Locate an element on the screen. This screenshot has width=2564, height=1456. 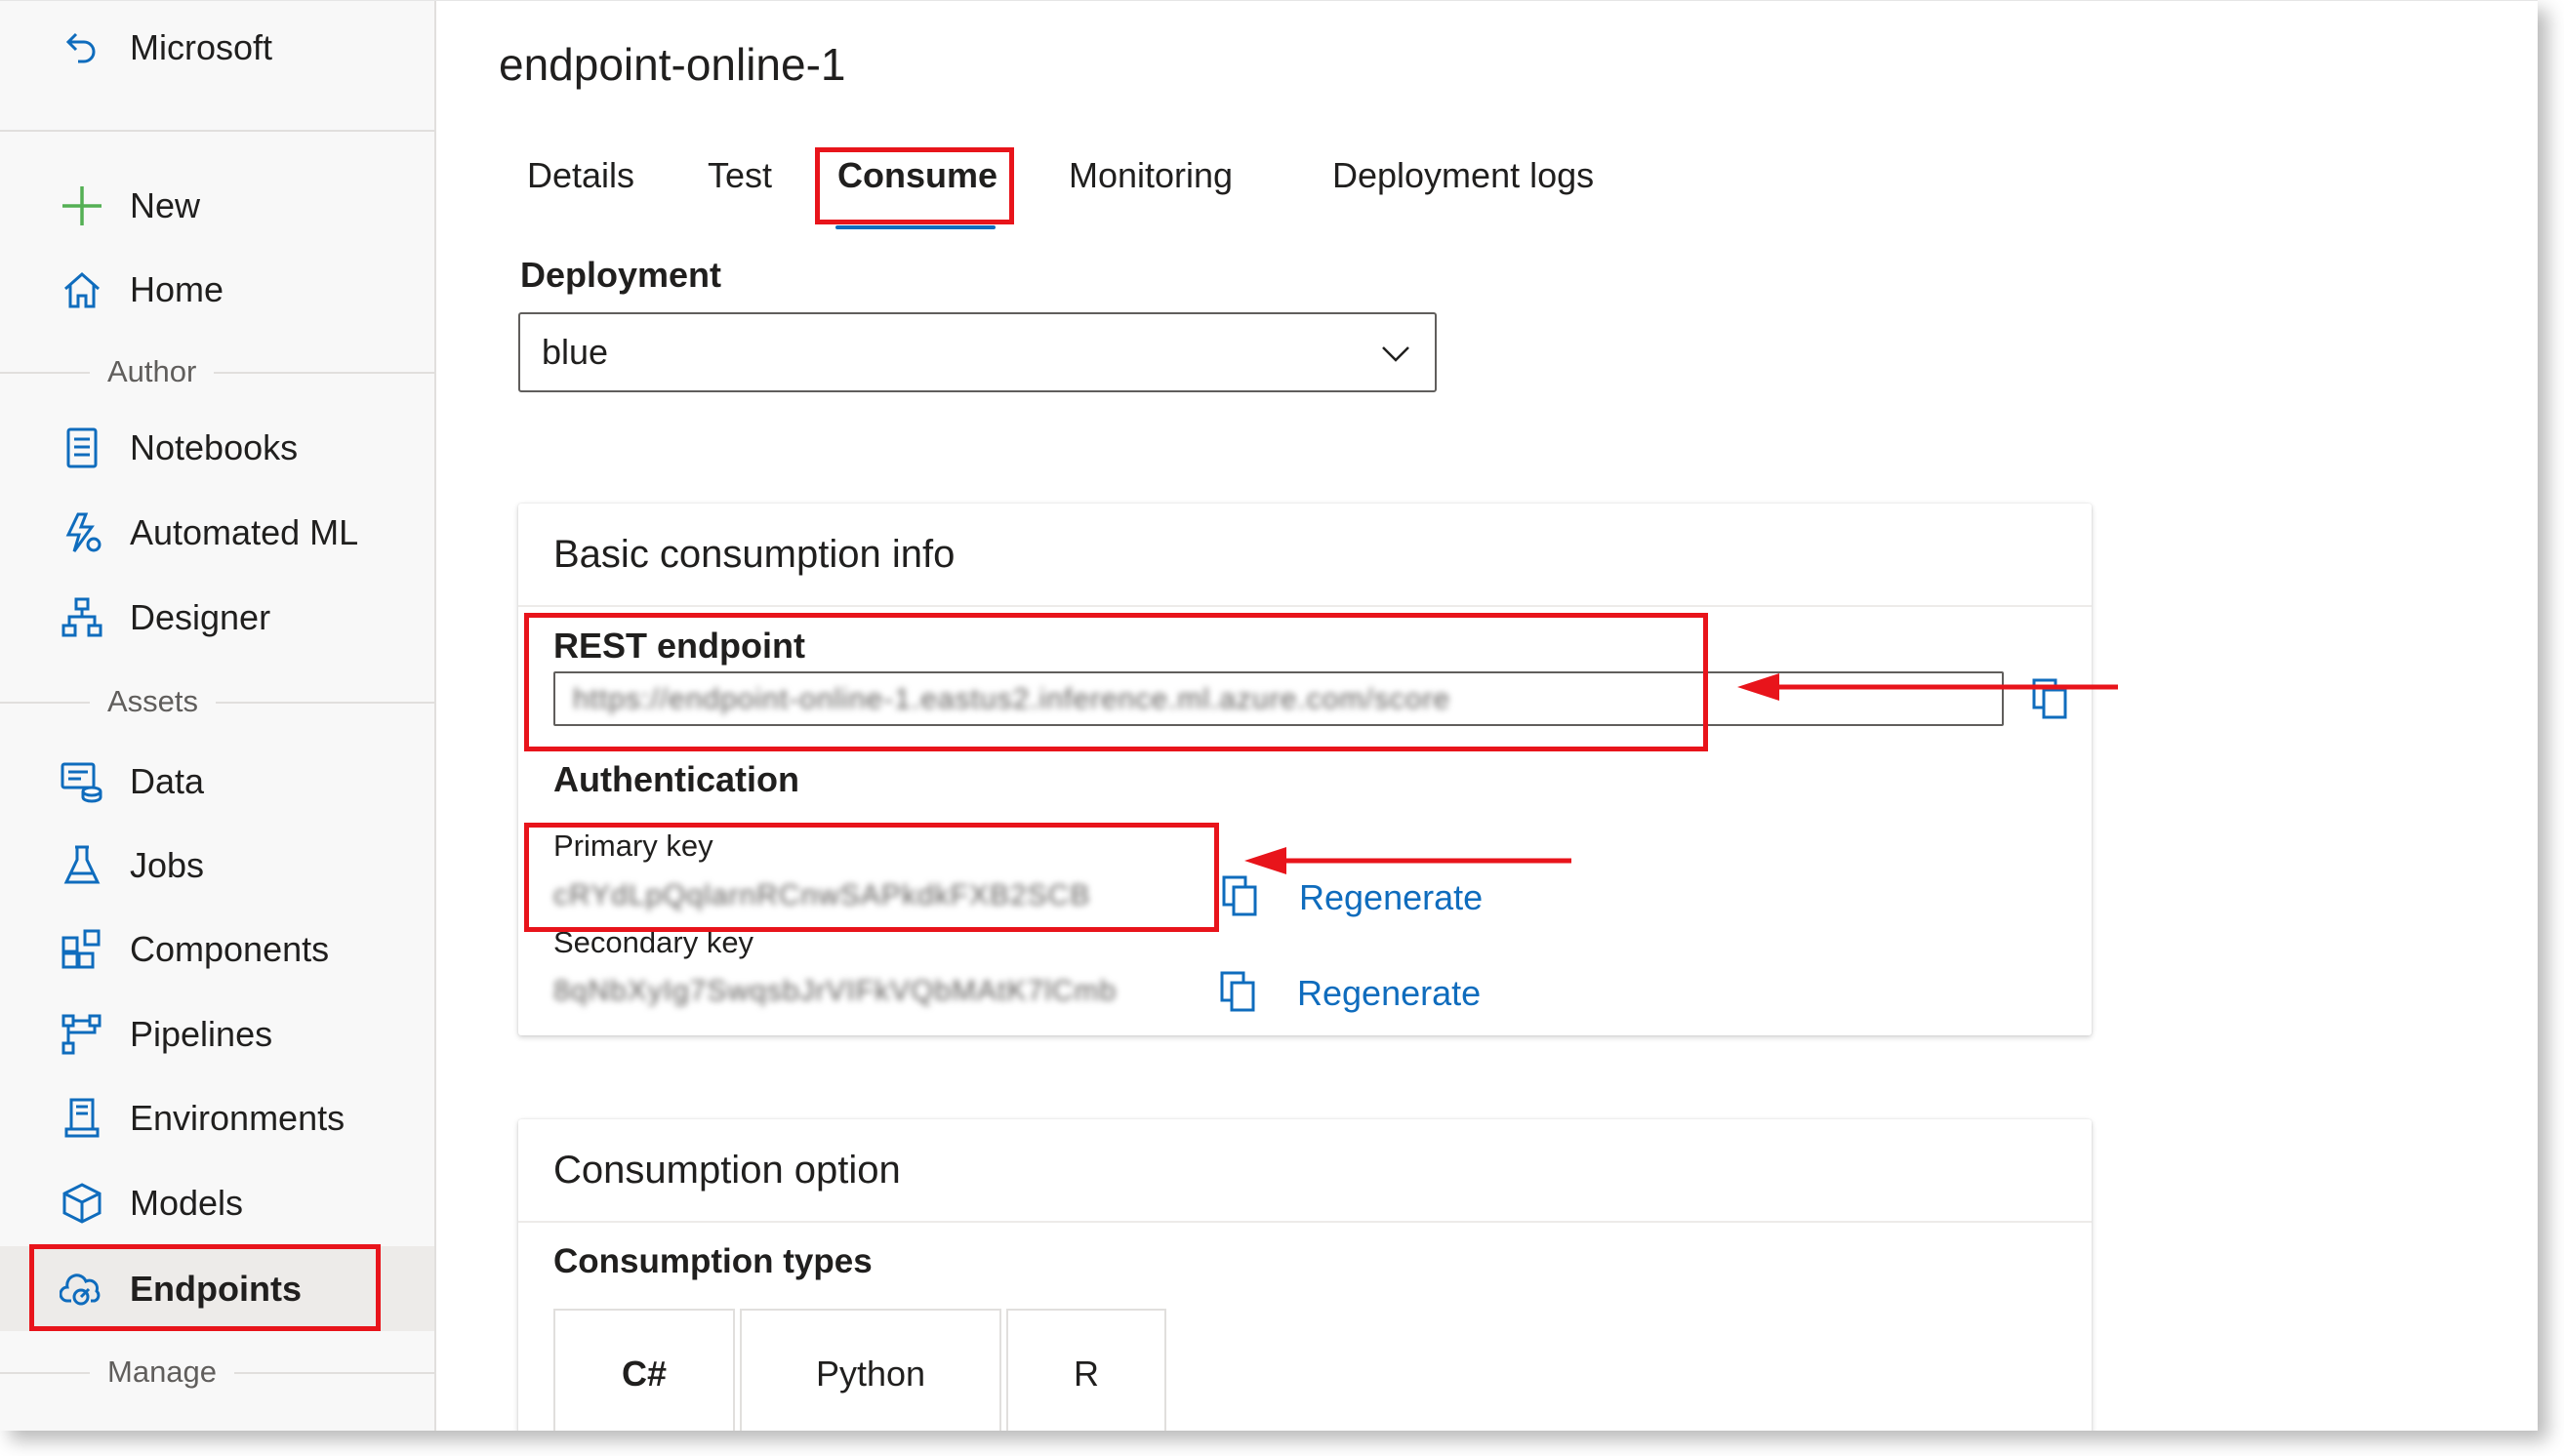
card-title: Basic consumption info is located at coordinates (754, 554).